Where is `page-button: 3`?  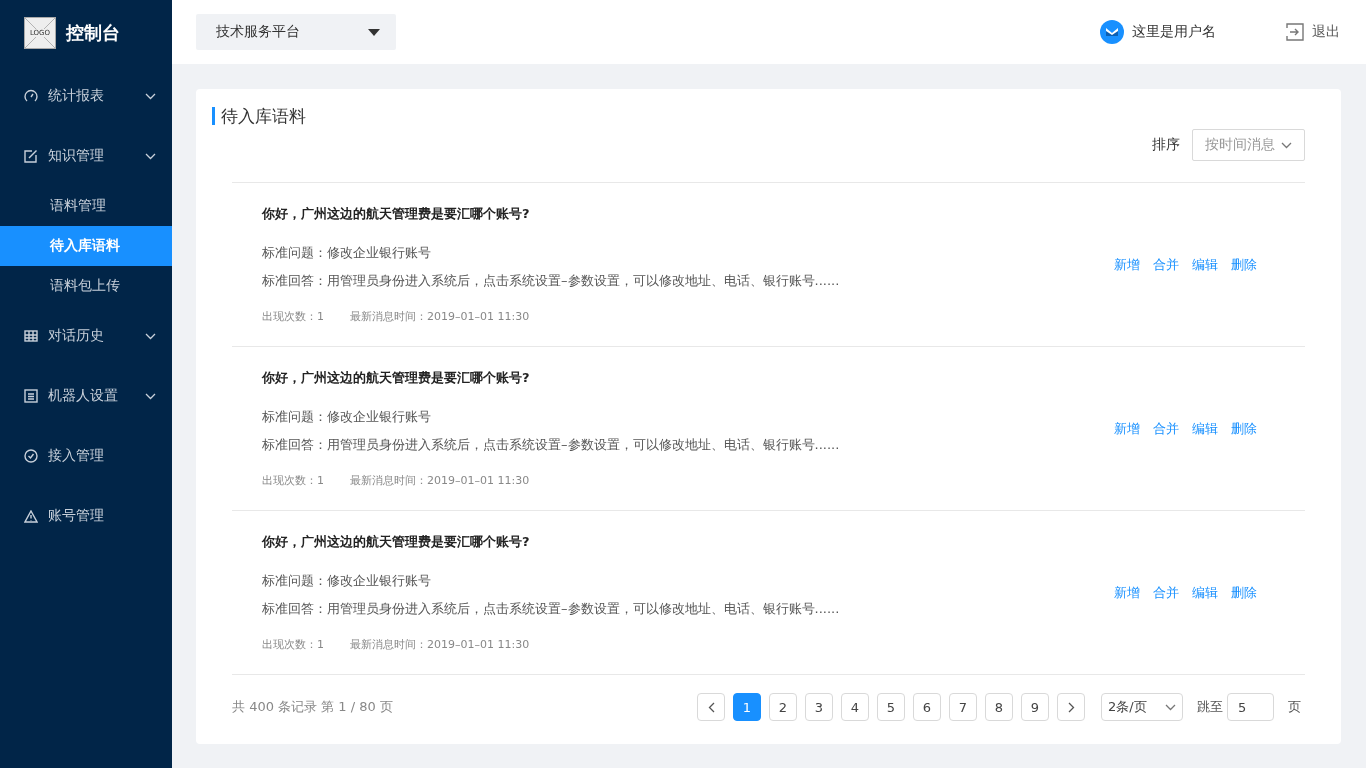 page-button: 3 is located at coordinates (819, 707).